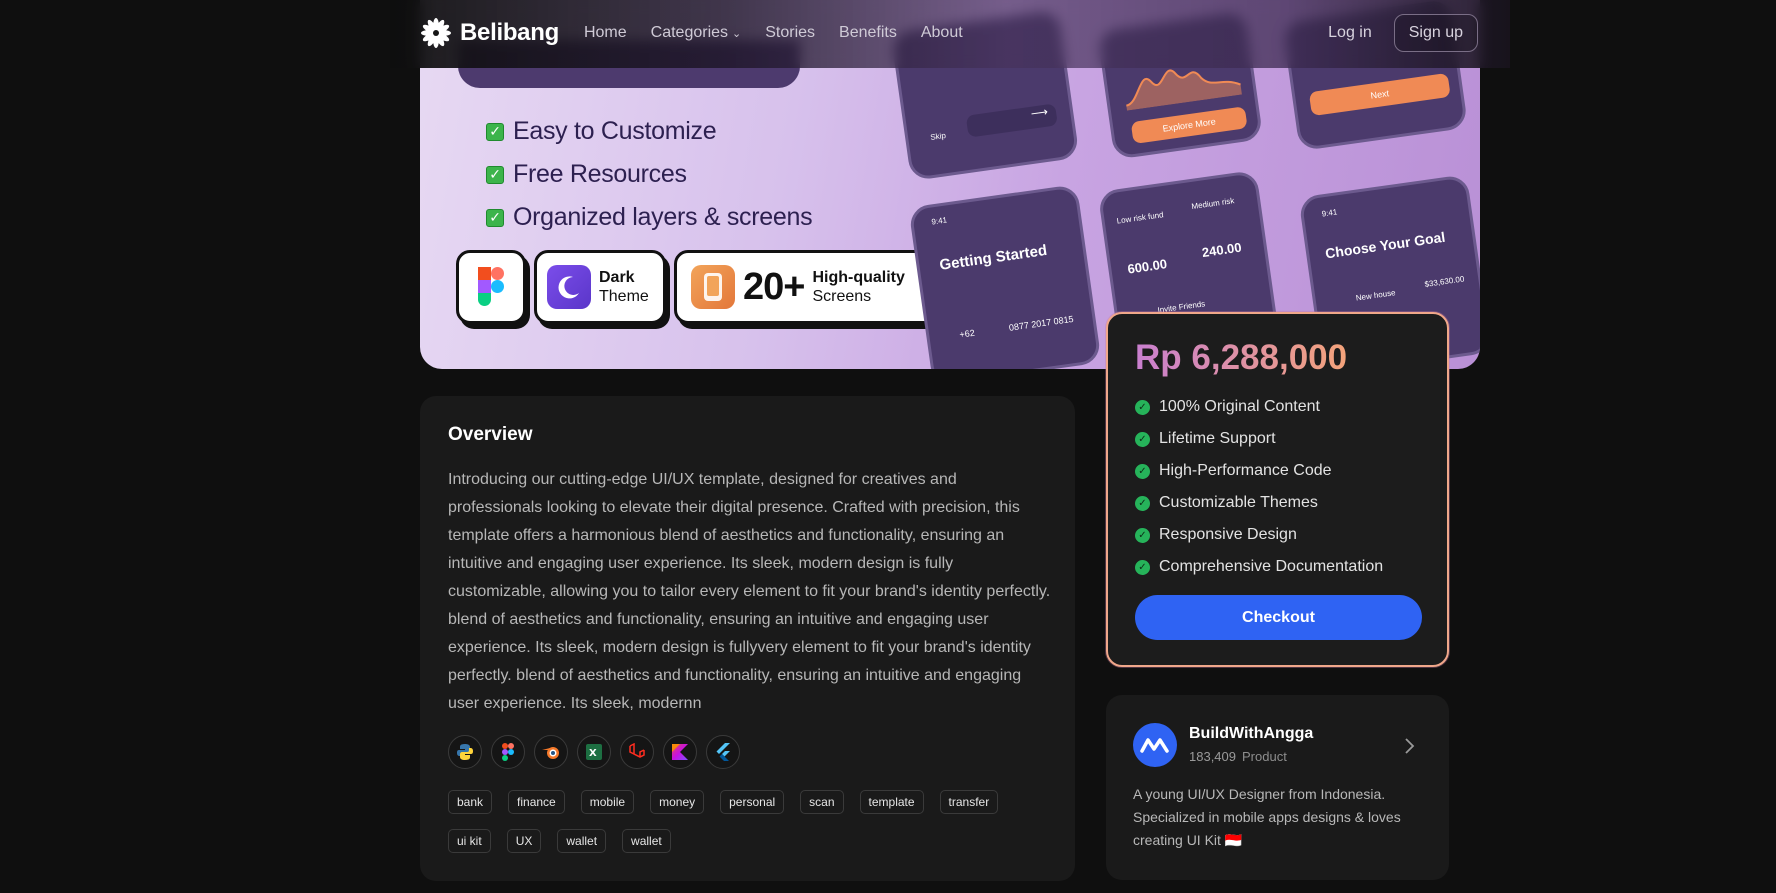 The height and width of the screenshot is (893, 1776). What do you see at coordinates (806, 287) in the screenshot?
I see `screens-badge: 20+ High-quality Screens` at bounding box center [806, 287].